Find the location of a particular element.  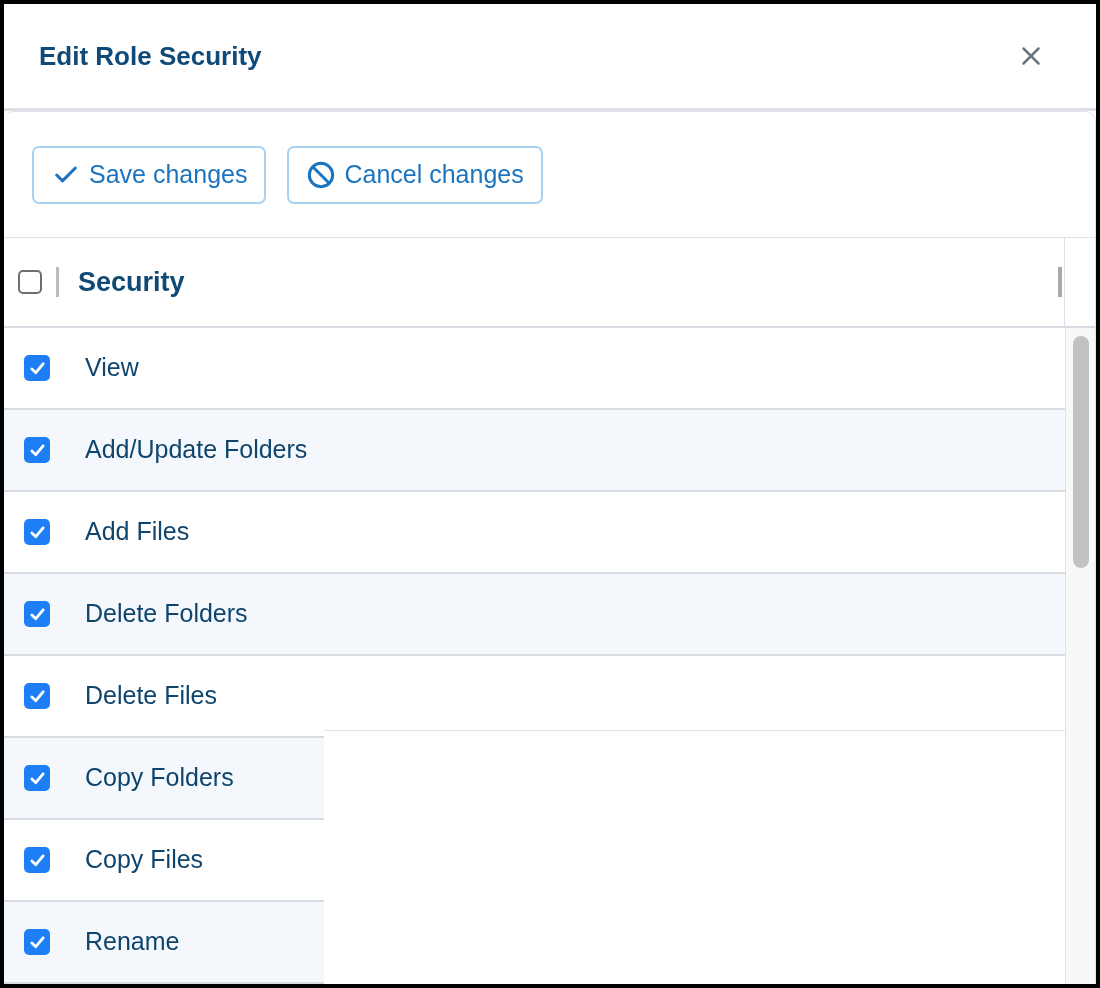

column-resize-handle is located at coordinates (1060, 282).